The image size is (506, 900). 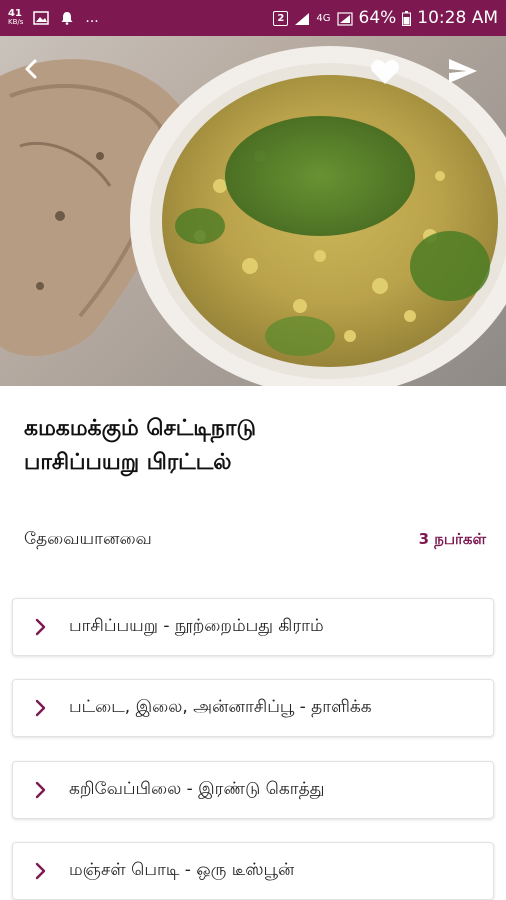 I want to click on network-speed: 41 KB/s, so click(x=15, y=18).